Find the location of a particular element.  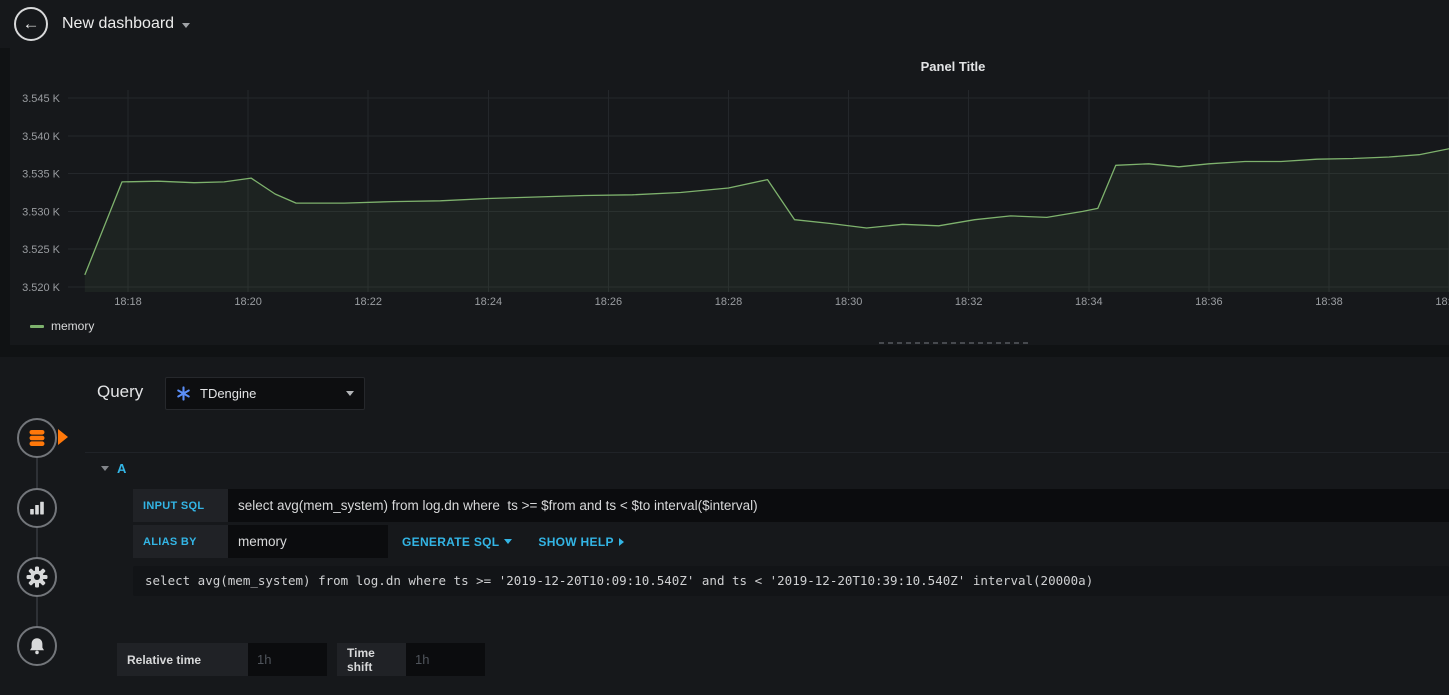

alias-by-row: ALIAS BY GENERATE SQL SHOW HELP is located at coordinates (378, 541).